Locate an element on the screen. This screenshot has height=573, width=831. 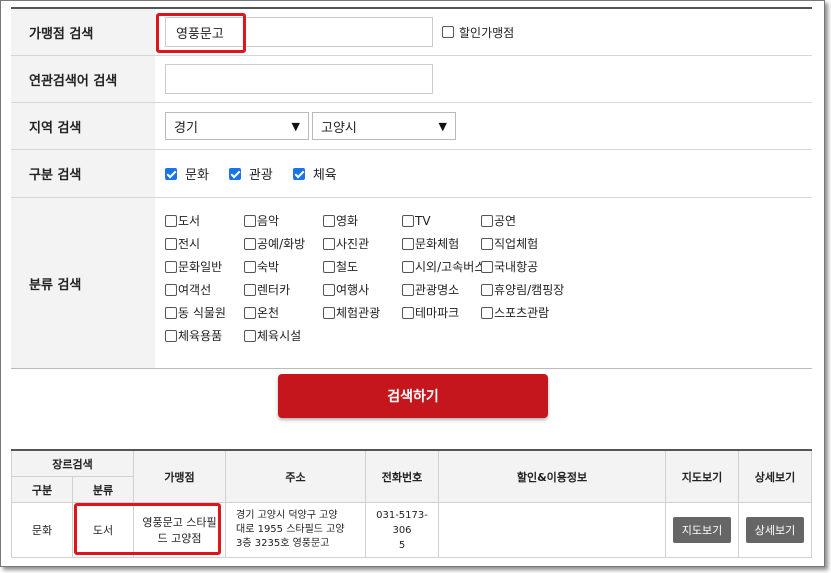
category-option-label: 온천 is located at coordinates (268, 313).